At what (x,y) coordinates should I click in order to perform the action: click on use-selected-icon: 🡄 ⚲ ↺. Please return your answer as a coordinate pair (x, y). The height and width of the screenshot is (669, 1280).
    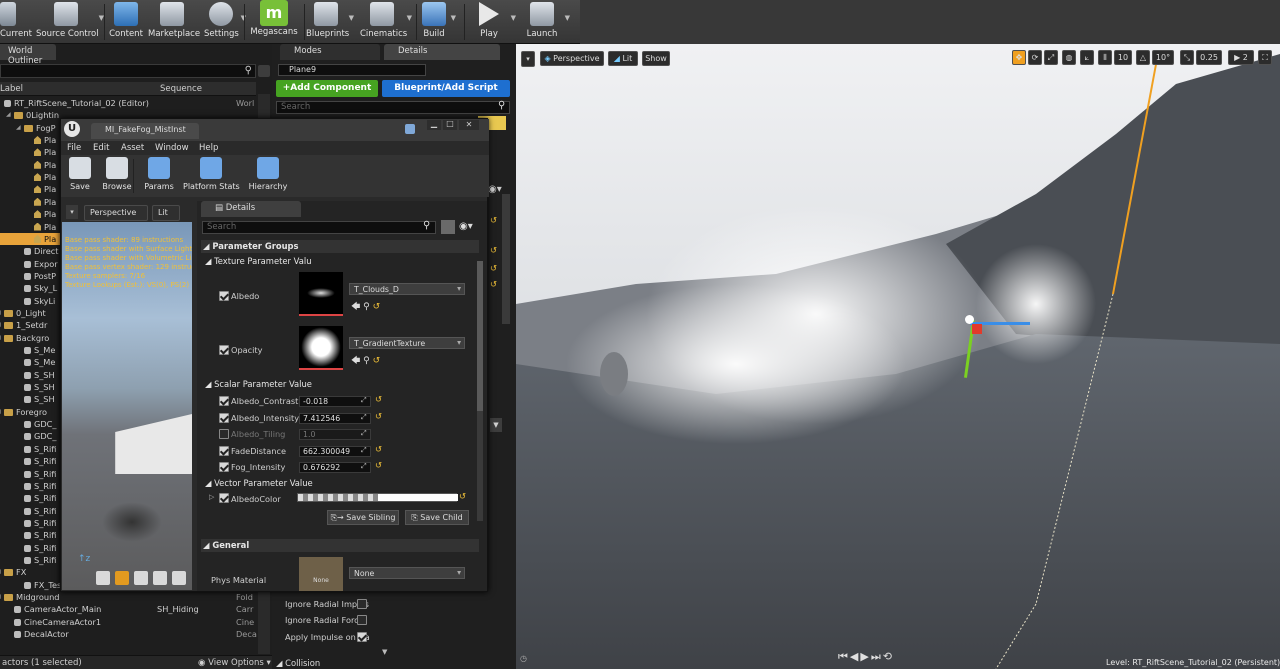
    Looking at the image, I should click on (365, 307).